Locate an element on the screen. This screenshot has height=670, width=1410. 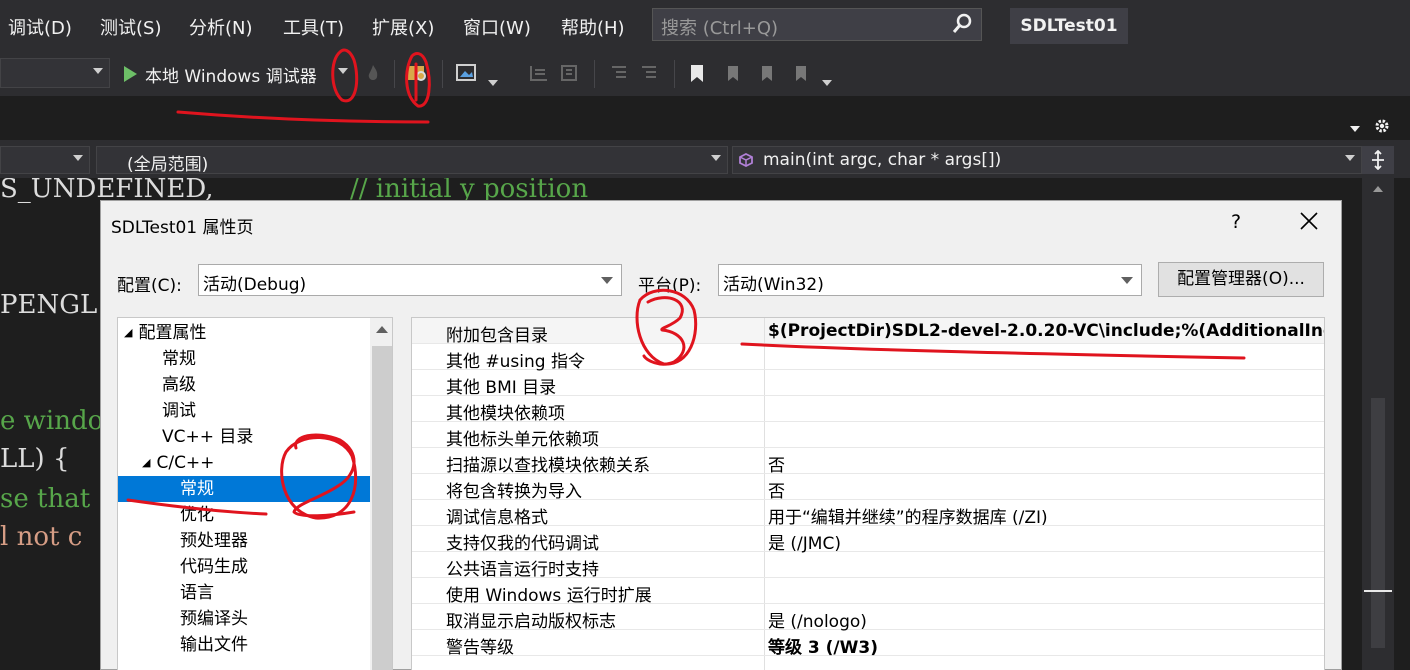
clear-bookmarks-icon is located at coordinates (801, 73).